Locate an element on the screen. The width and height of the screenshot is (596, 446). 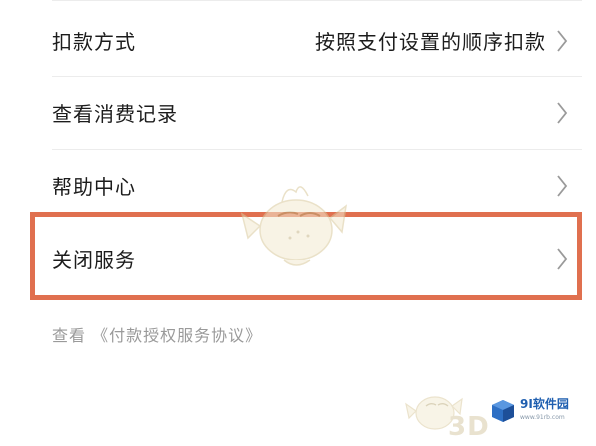
agreement-prefix: 查看 is located at coordinates (69, 335).